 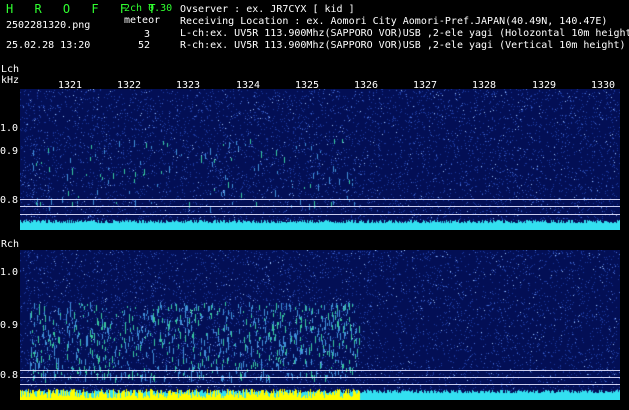 I want to click on observer-info: Ovserver : ex. JR7CYX [ kid ], so click(x=267, y=9).